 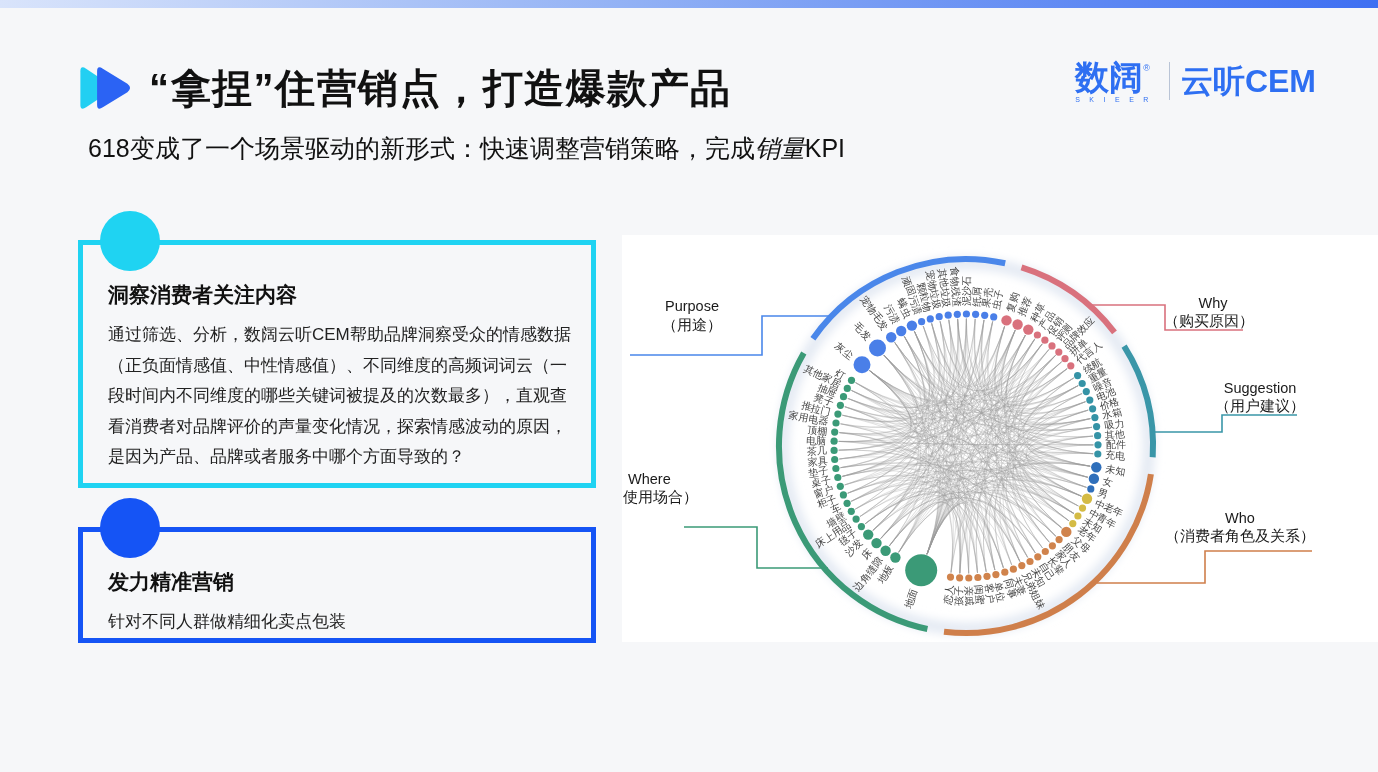 What do you see at coordinates (1112, 76) in the screenshot?
I see `brand-logo-text: 数阔$^{®}$` at bounding box center [1112, 76].